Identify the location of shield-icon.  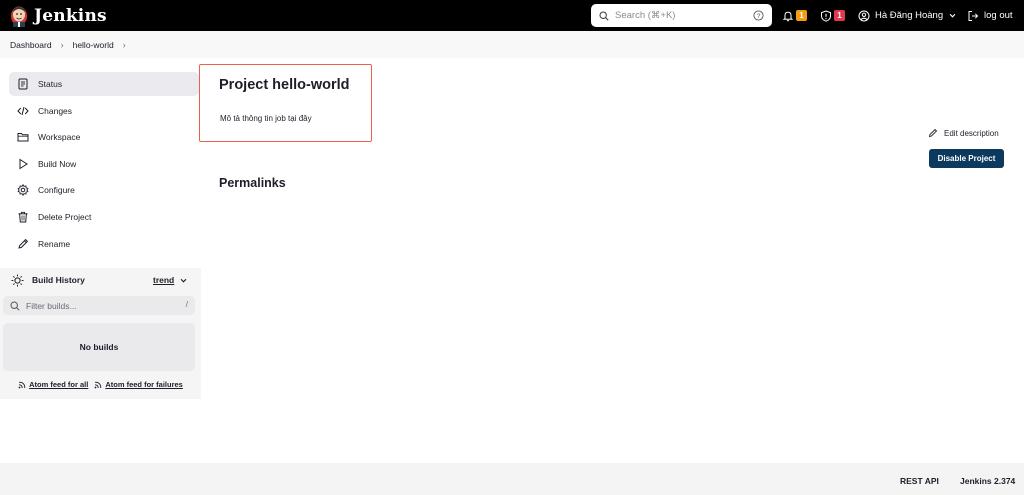
(826, 15).